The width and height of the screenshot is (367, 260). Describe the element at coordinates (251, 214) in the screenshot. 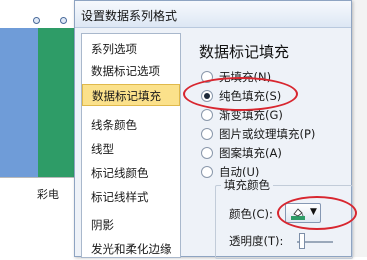

I see `color-label: 颜色(C):` at that location.